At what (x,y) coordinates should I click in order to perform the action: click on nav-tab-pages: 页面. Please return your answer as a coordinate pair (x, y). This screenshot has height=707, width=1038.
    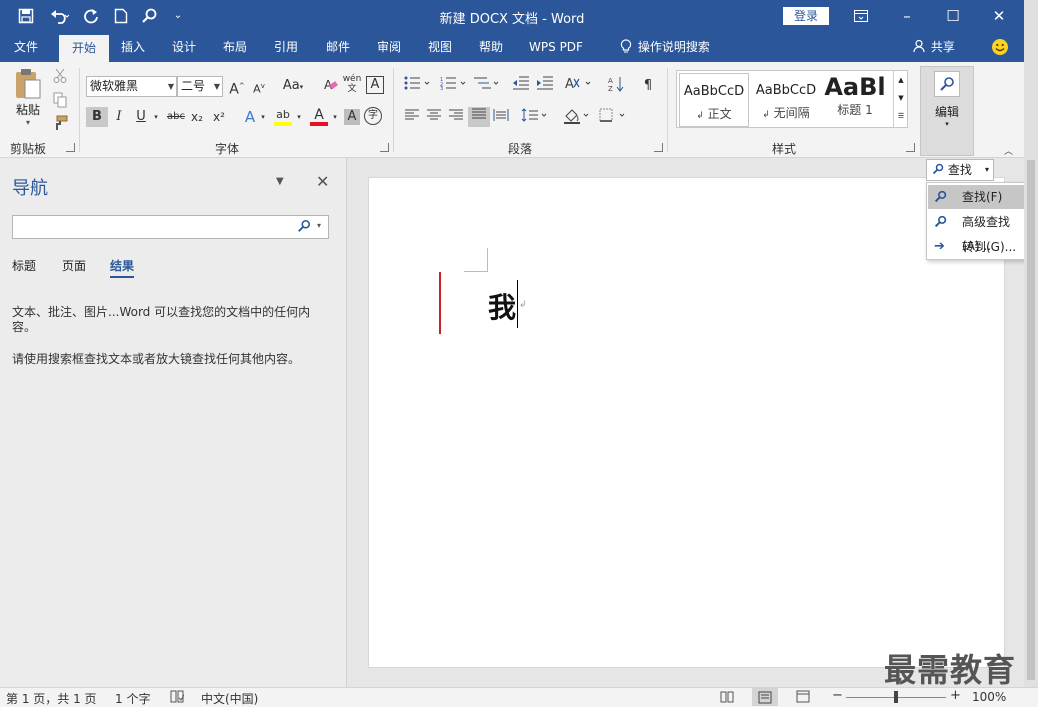
    Looking at the image, I should click on (74, 265).